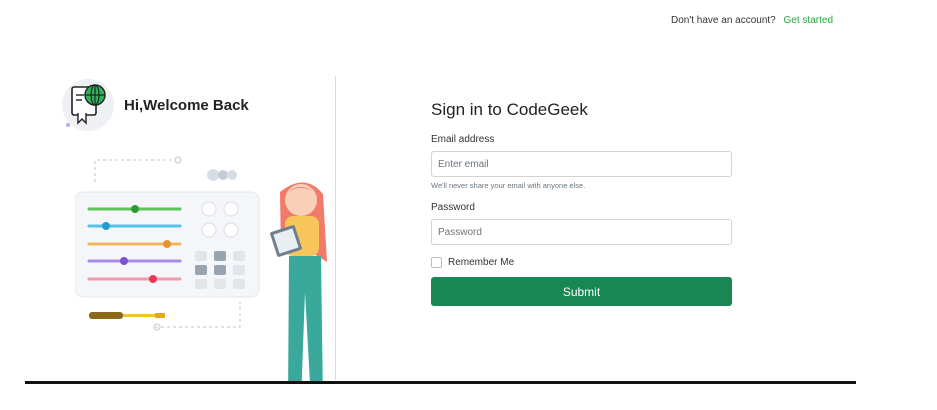  Describe the element at coordinates (135, 209) in the screenshot. I see `slider-knob-green` at that location.